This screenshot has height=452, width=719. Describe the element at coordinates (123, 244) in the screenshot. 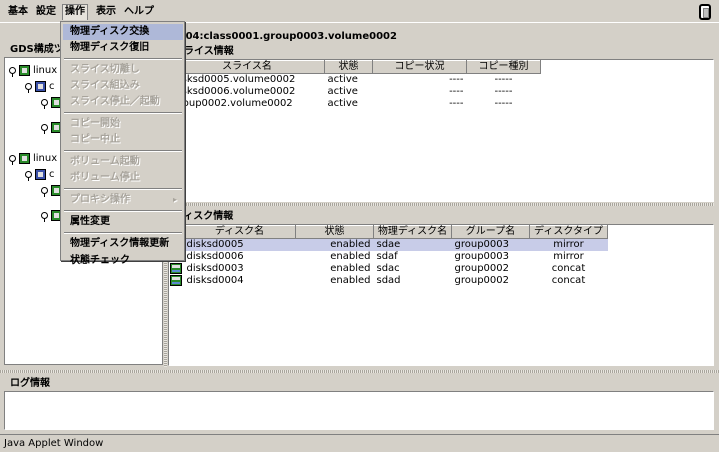

I see `menu-item-update-physical-disk-info: 物理ディスク情報更新` at that location.